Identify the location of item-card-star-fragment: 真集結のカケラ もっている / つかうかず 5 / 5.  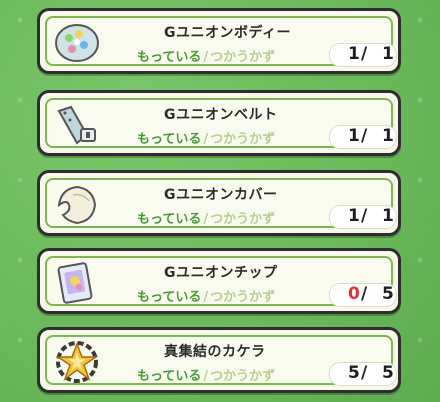
(219, 360).